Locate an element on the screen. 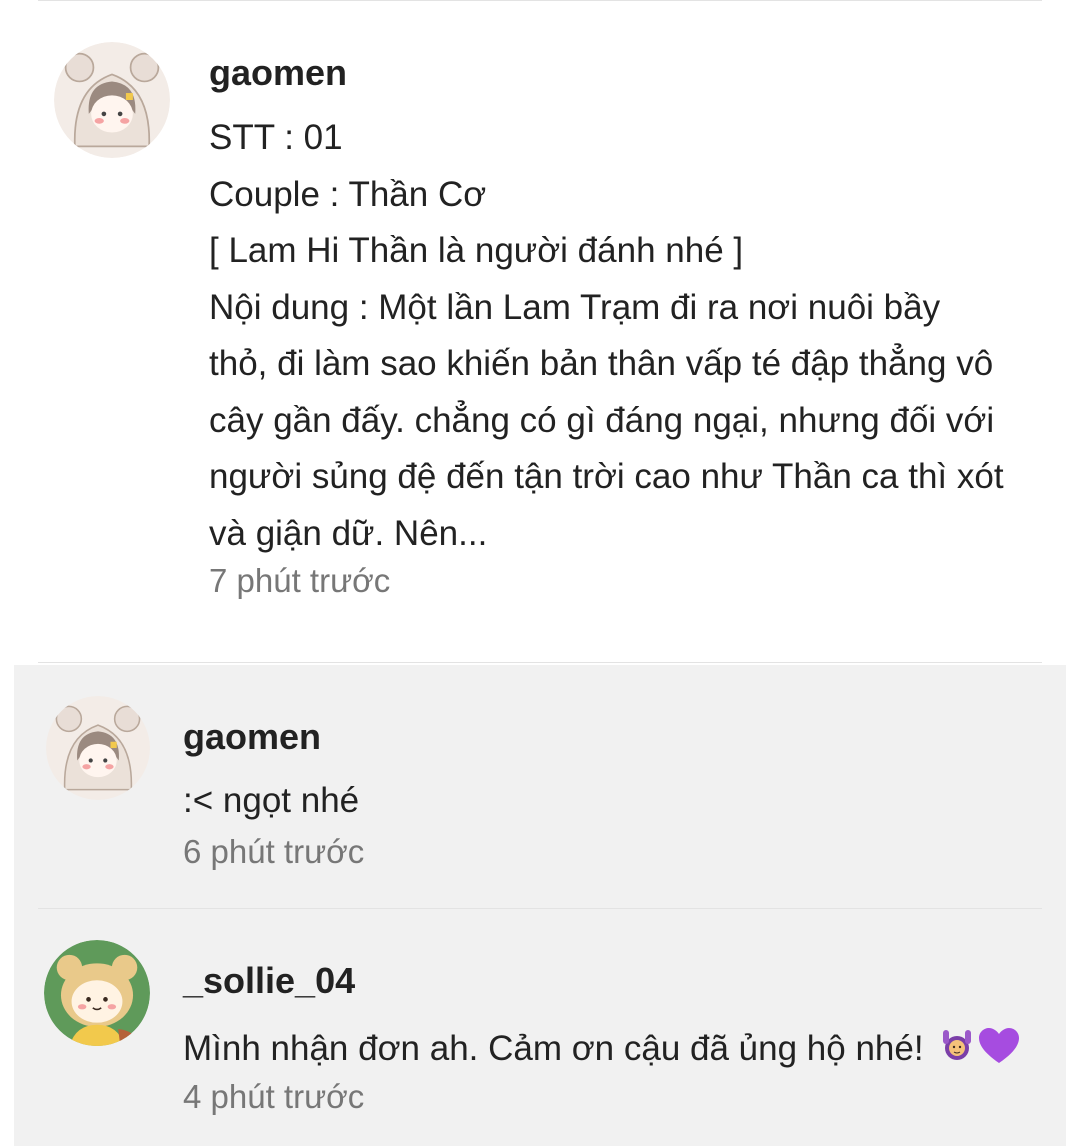 The image size is (1080, 1146). reply-text: :< ngọt nhé is located at coordinates (271, 800).